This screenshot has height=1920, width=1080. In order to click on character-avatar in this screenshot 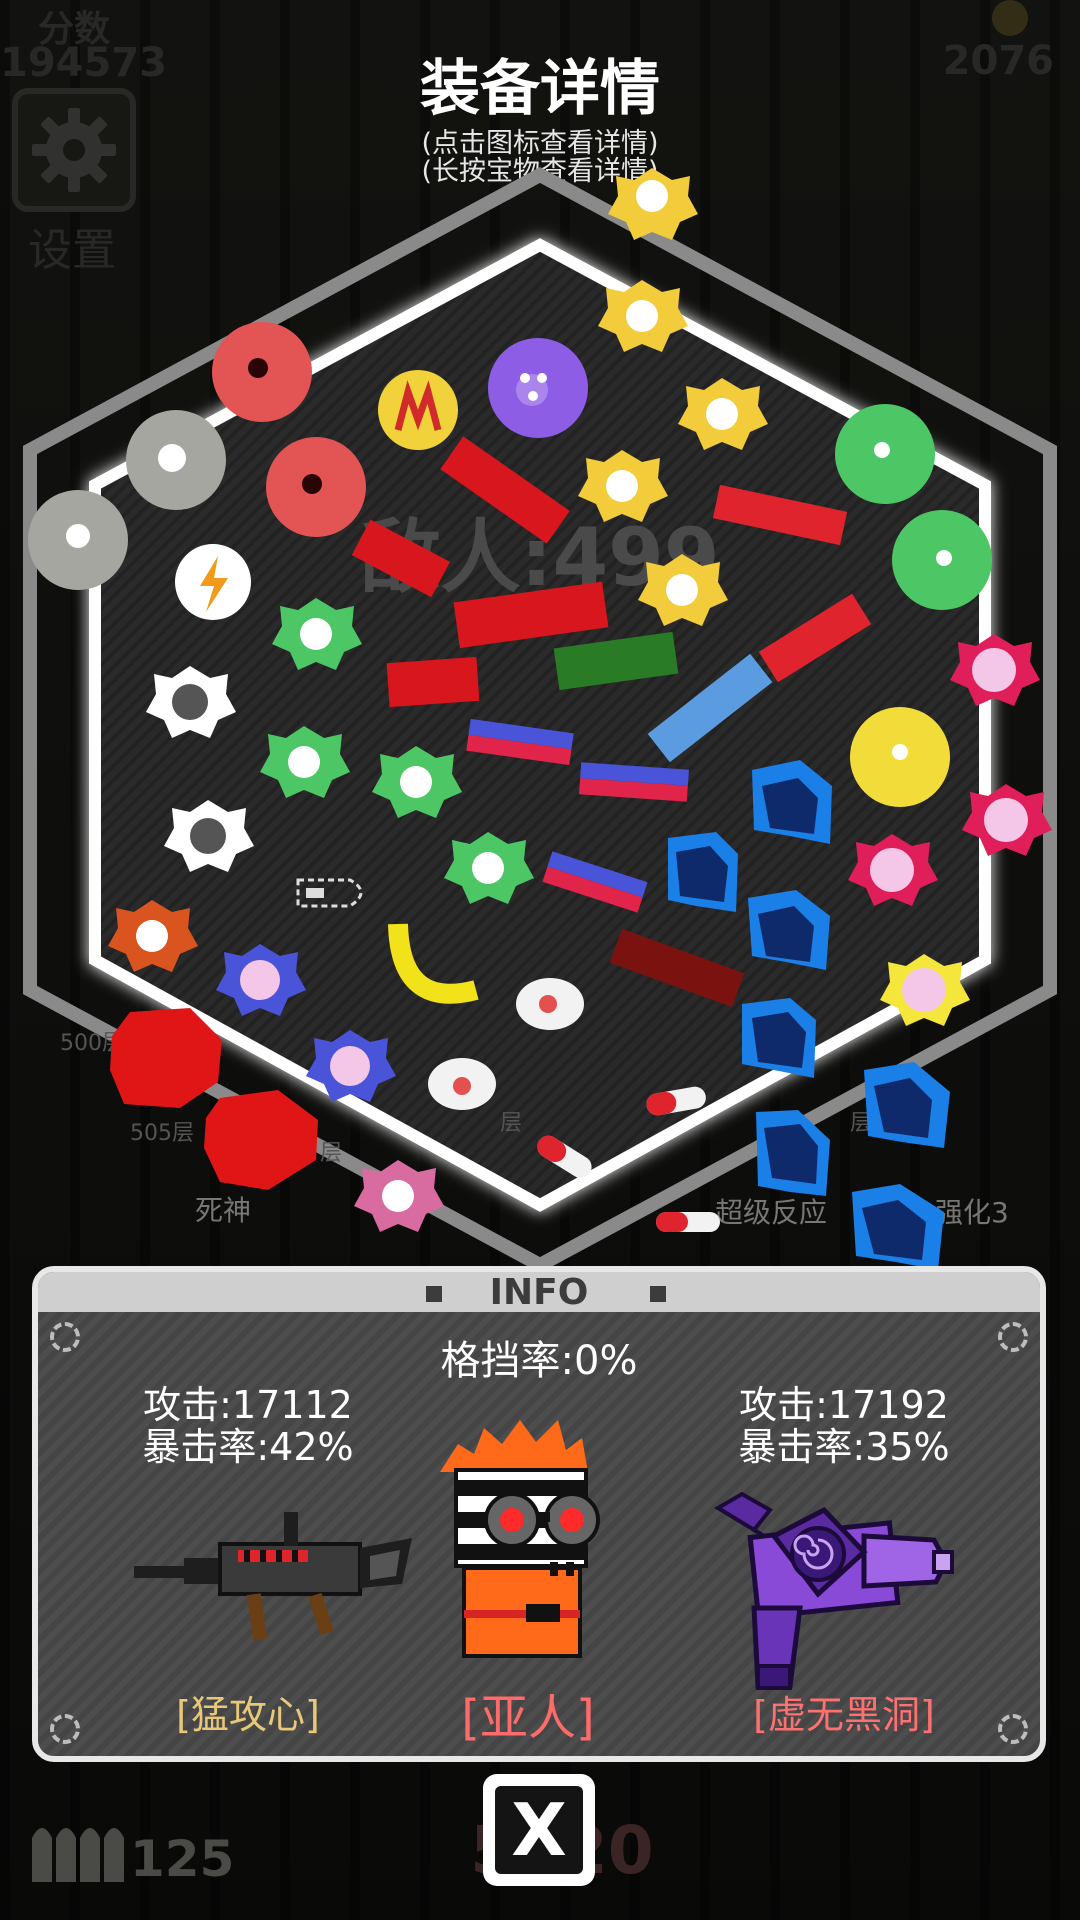, I will do `click(530, 1539)`.